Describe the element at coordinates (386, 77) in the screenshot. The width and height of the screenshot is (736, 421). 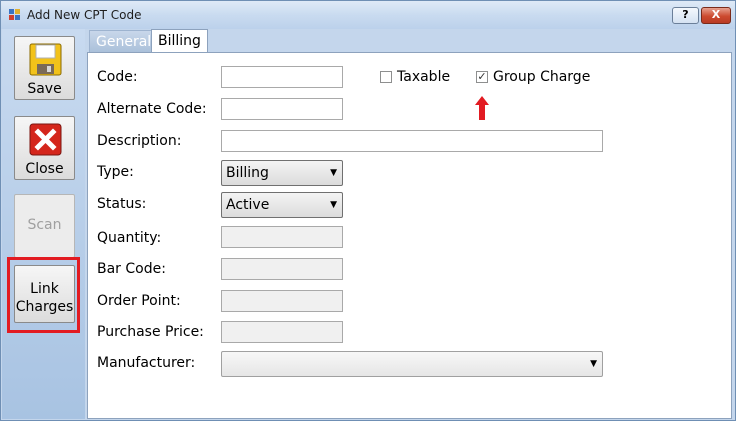
I see `taxable-checkbox` at that location.